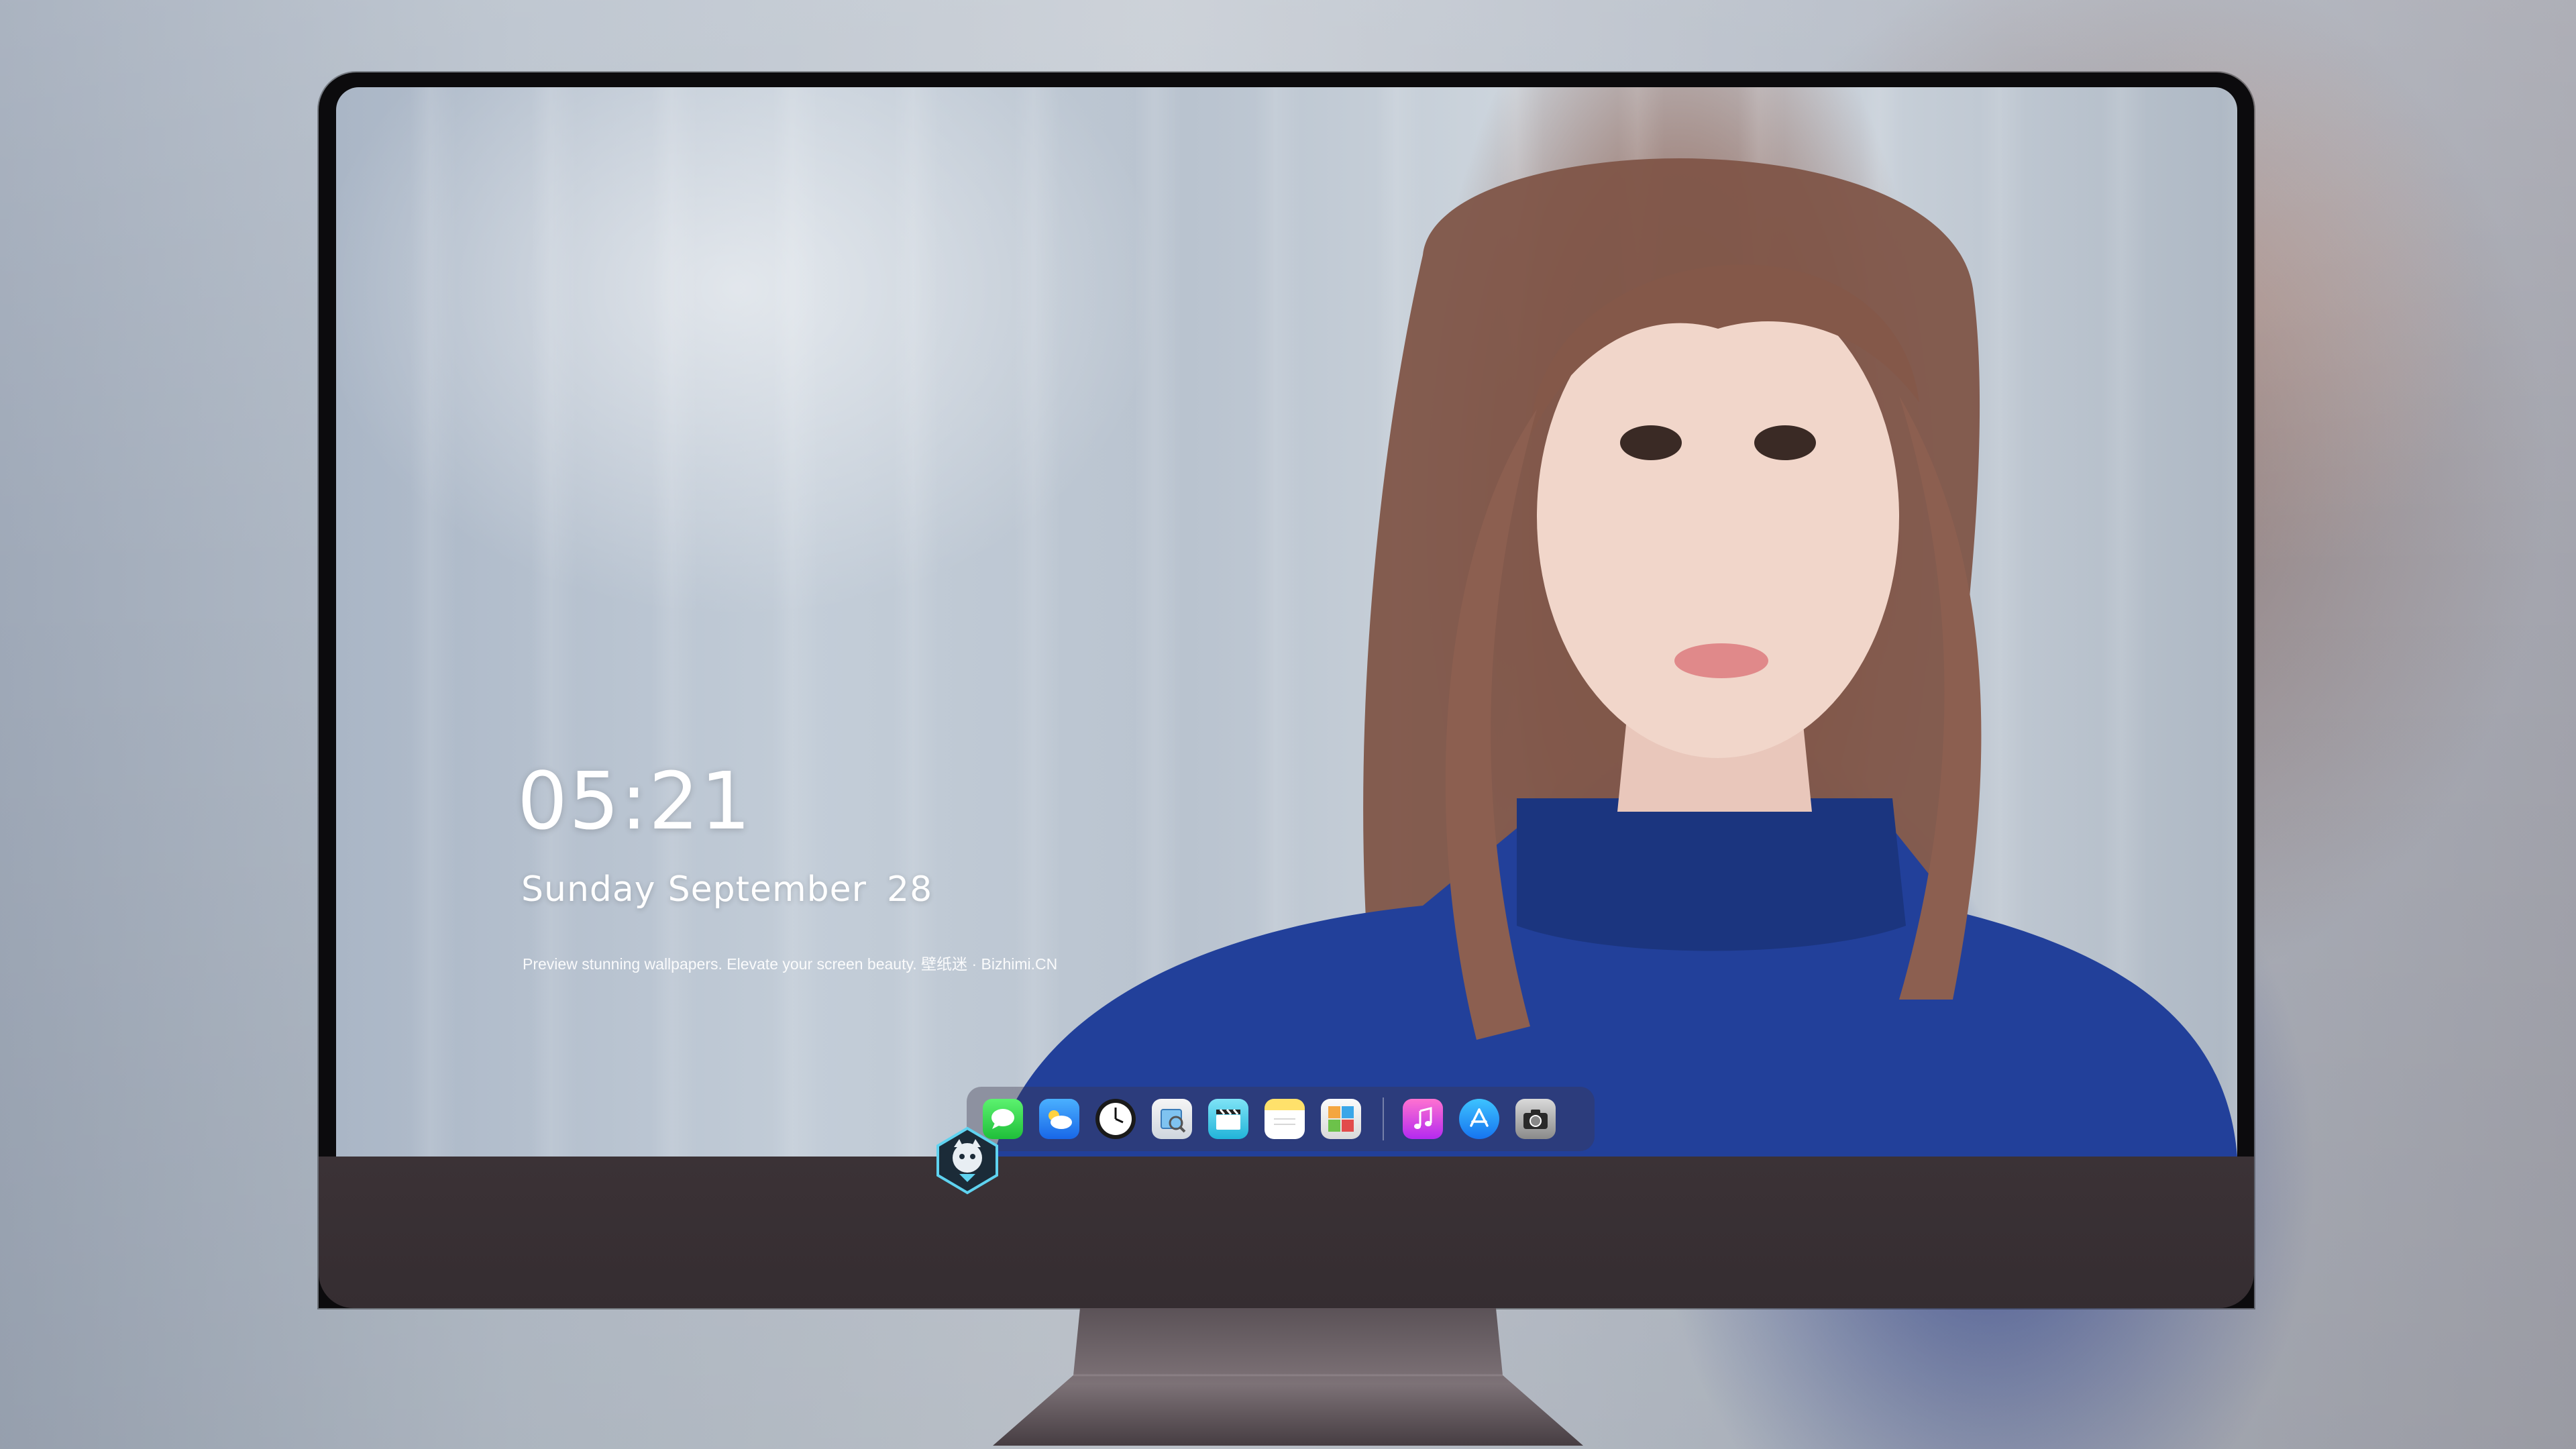  Describe the element at coordinates (1228, 1119) in the screenshot. I see `clapperboard-icon` at that location.